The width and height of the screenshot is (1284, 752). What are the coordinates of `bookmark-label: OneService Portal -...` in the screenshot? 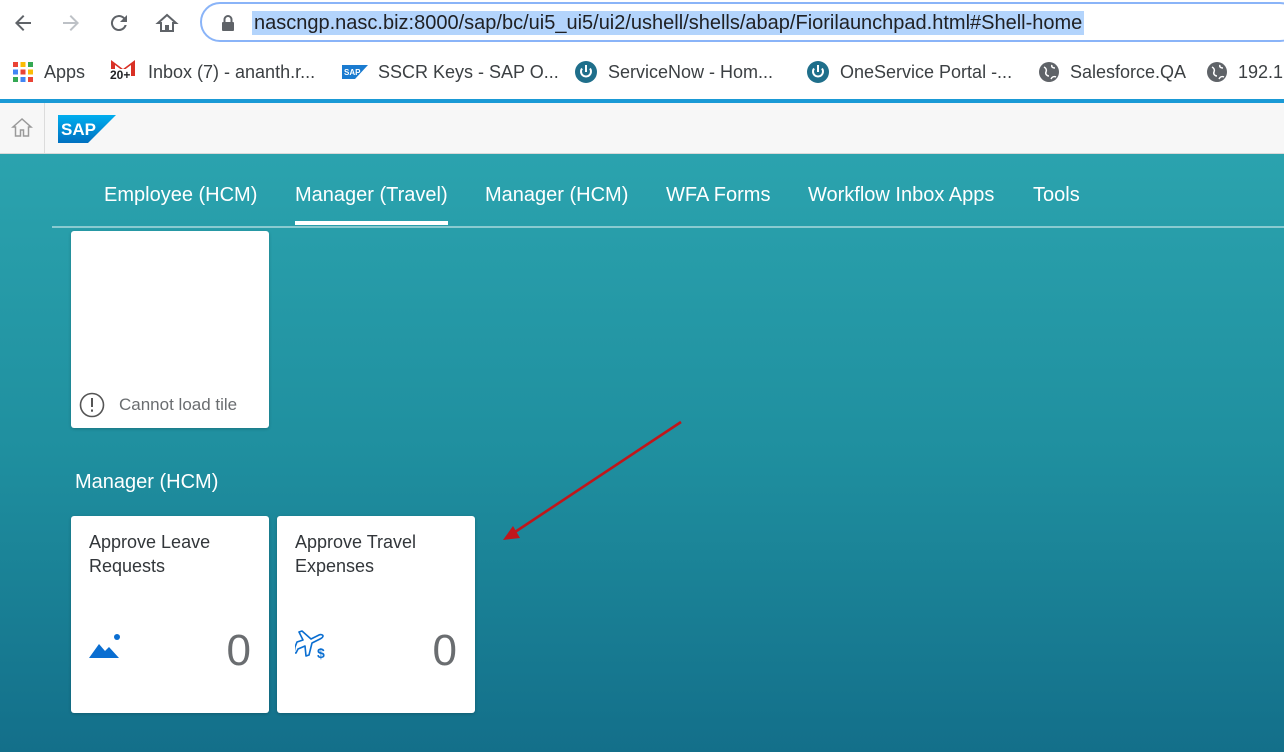 It's located at (926, 71).